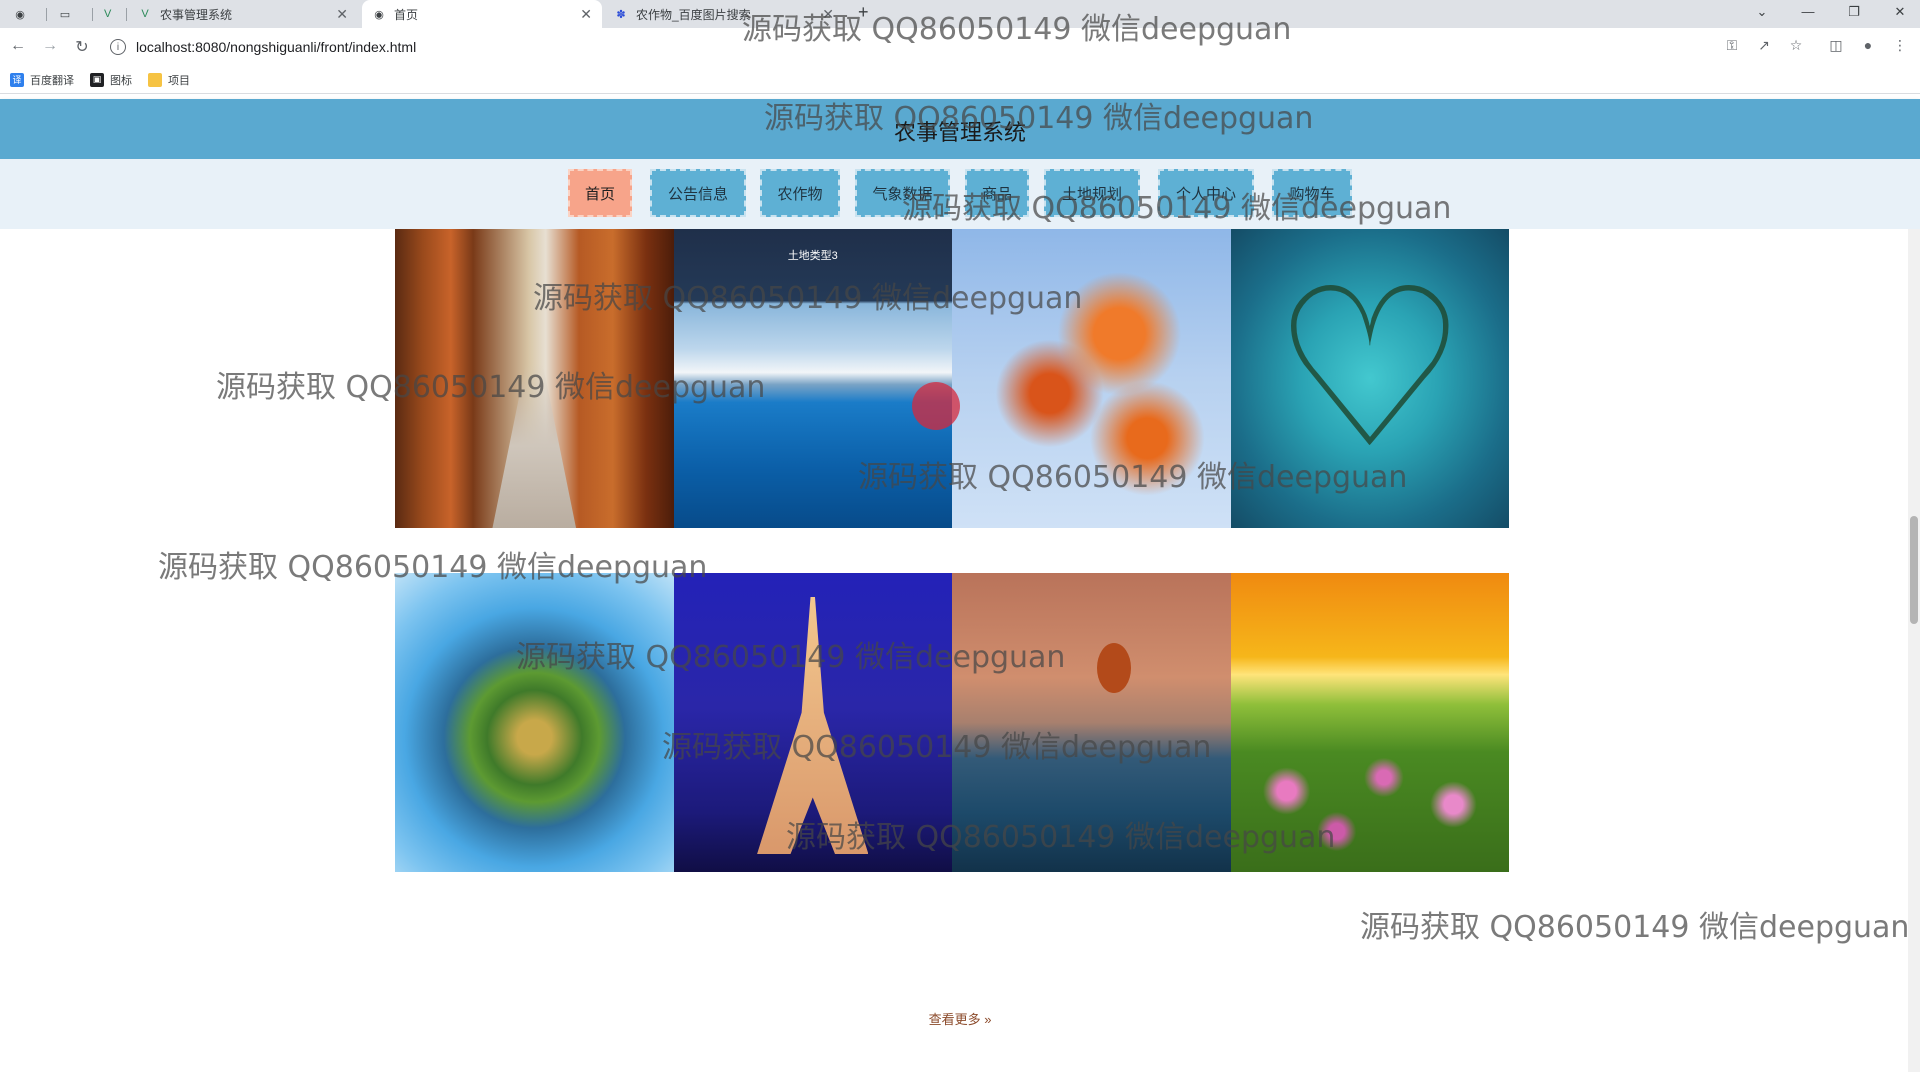 Image resolution: width=1920 pixels, height=1072 pixels. Describe the element at coordinates (812, 722) in the screenshot. I see `card-eiffel` at that location.